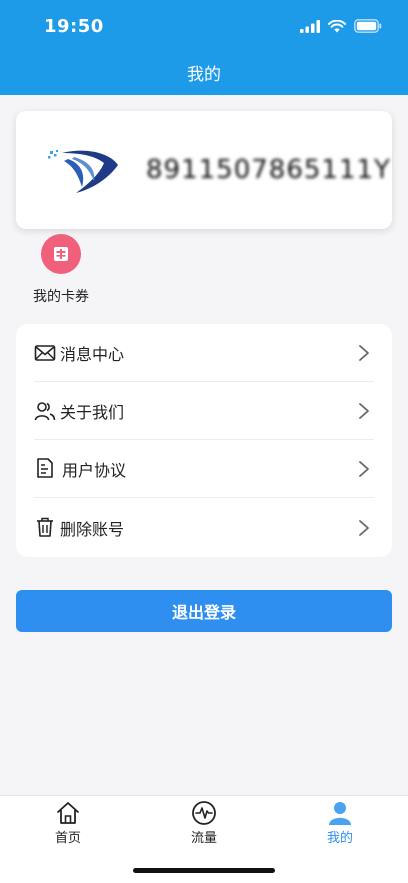 Image resolution: width=408 pixels, height=883 pixels. What do you see at coordinates (61, 254) in the screenshot?
I see `coupon-icon` at bounding box center [61, 254].